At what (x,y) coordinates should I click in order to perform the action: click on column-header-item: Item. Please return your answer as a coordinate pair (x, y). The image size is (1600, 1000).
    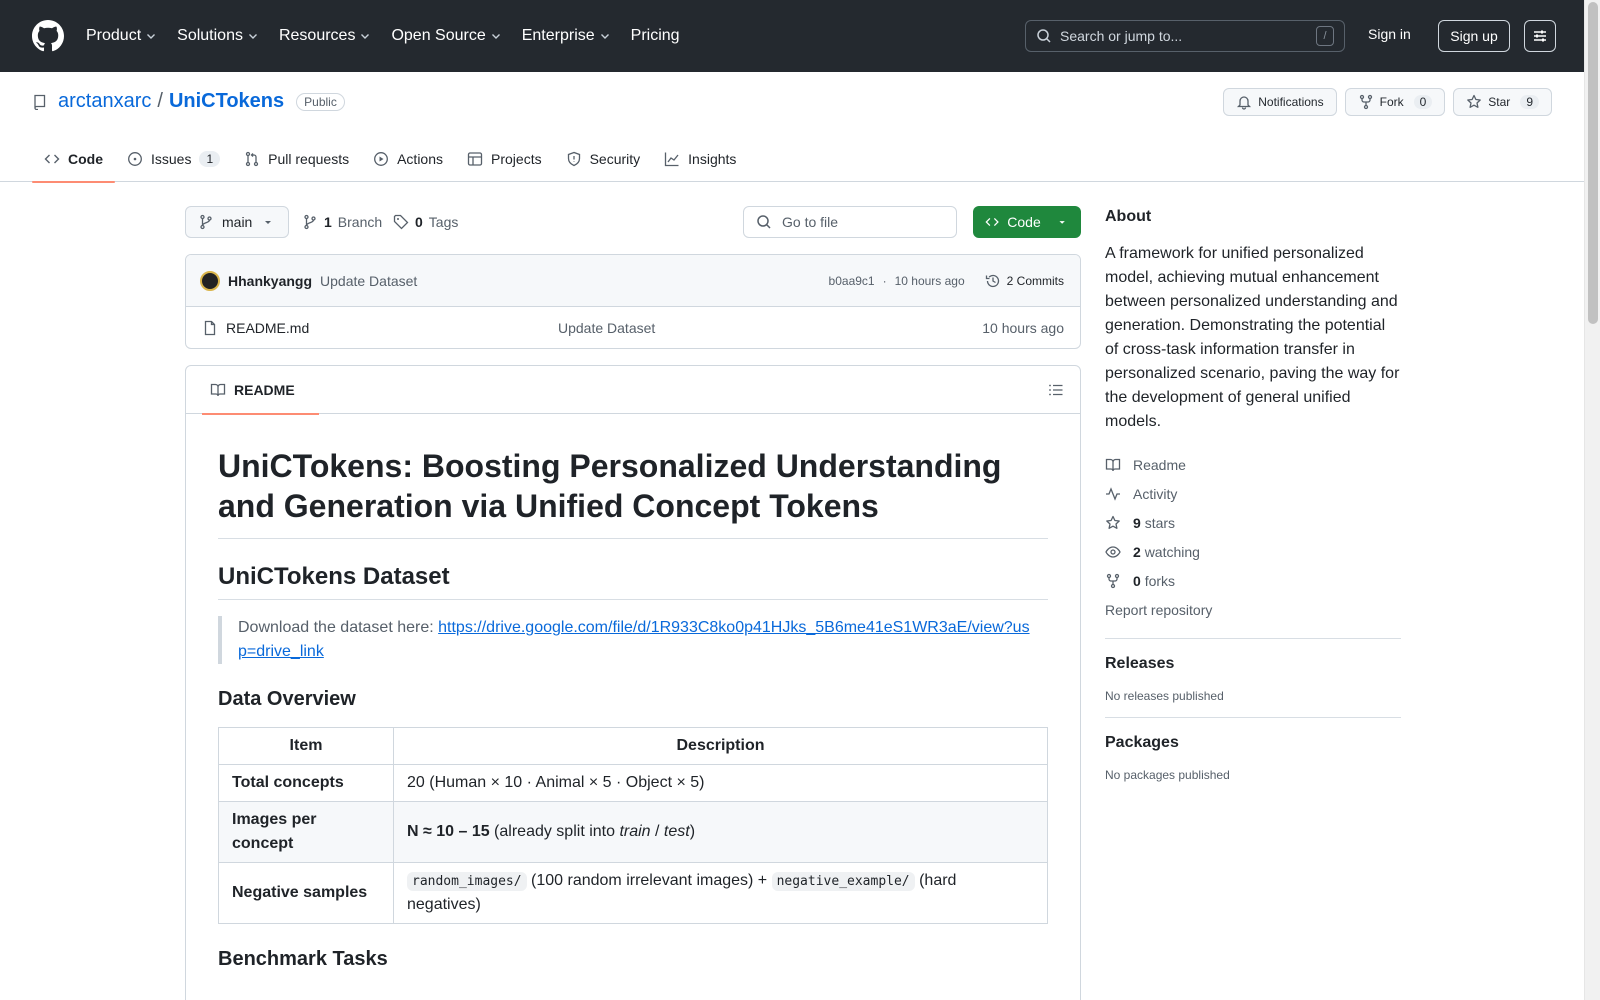
    Looking at the image, I should click on (306, 746).